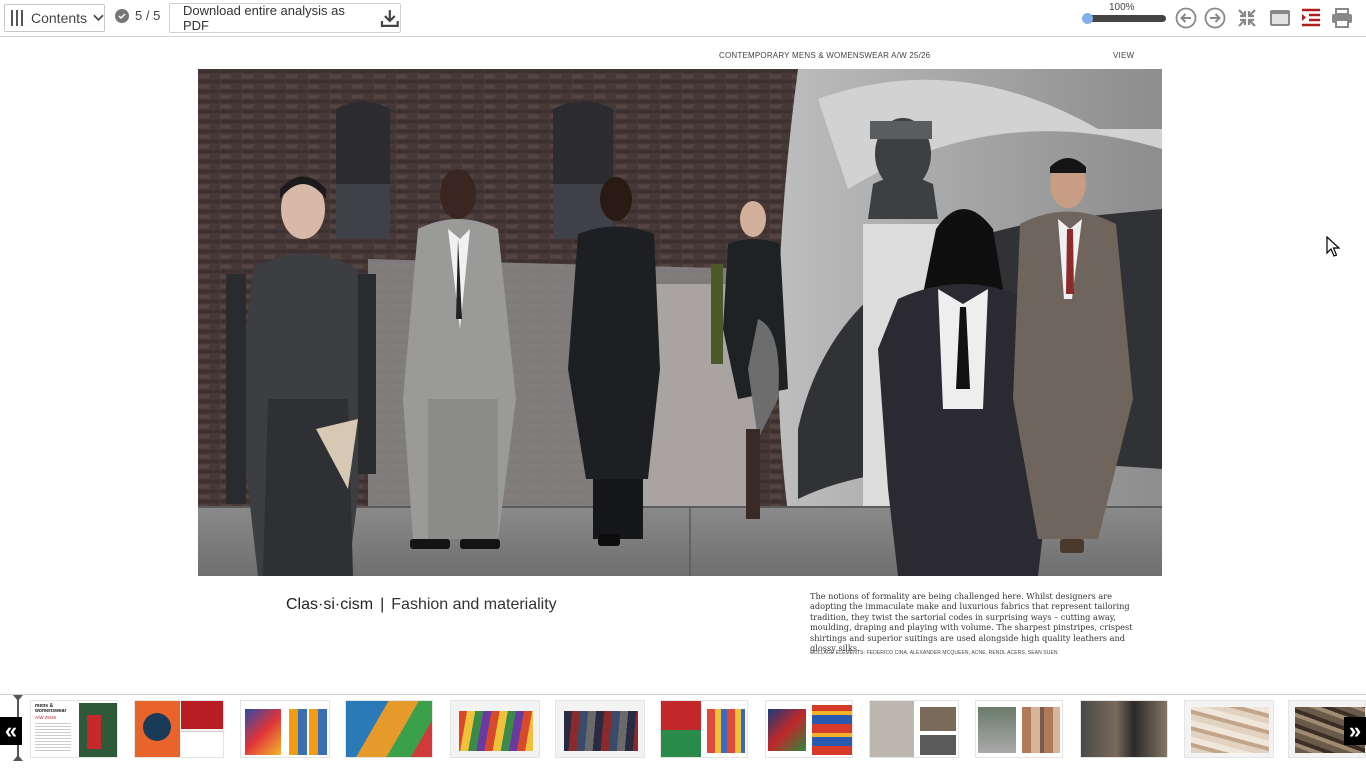  Describe the element at coordinates (1087, 18) in the screenshot. I see `zoom-knob` at that location.